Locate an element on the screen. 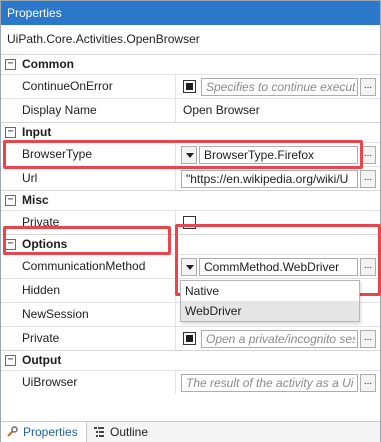  panel-title: Properties is located at coordinates (34, 13).